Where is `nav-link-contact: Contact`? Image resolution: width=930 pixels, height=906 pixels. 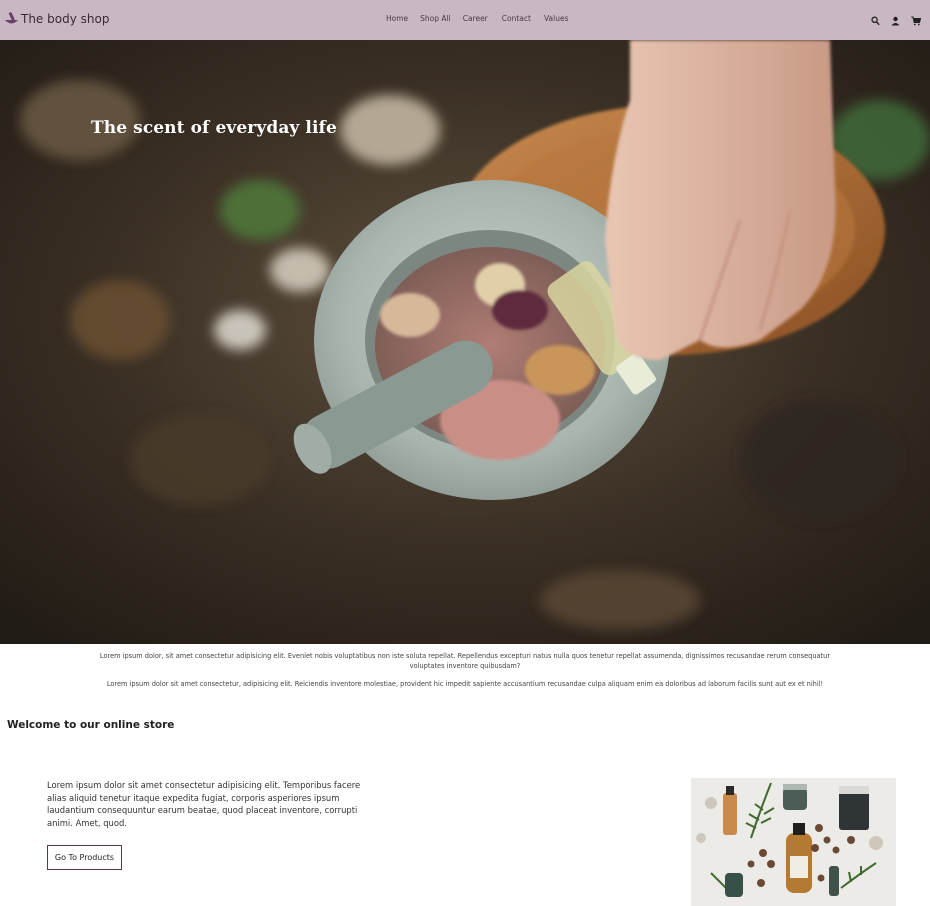 nav-link-contact: Contact is located at coordinates (516, 18).